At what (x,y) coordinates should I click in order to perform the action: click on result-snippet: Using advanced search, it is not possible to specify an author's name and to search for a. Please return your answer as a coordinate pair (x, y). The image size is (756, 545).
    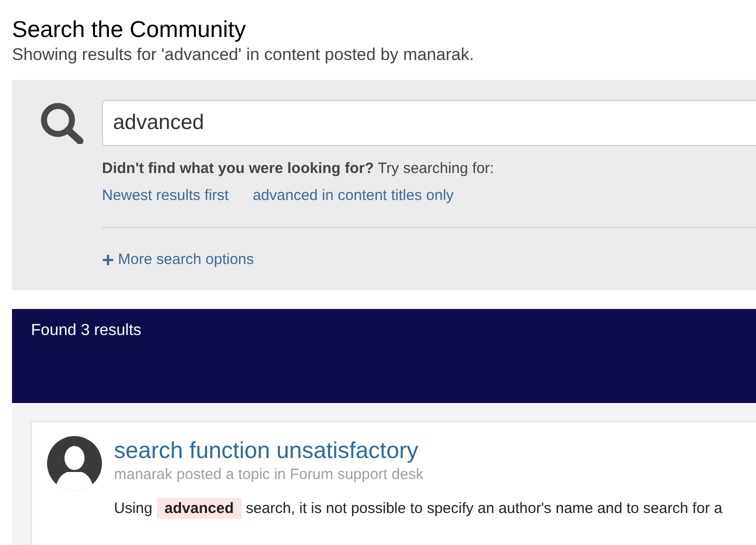
    Looking at the image, I should click on (418, 509).